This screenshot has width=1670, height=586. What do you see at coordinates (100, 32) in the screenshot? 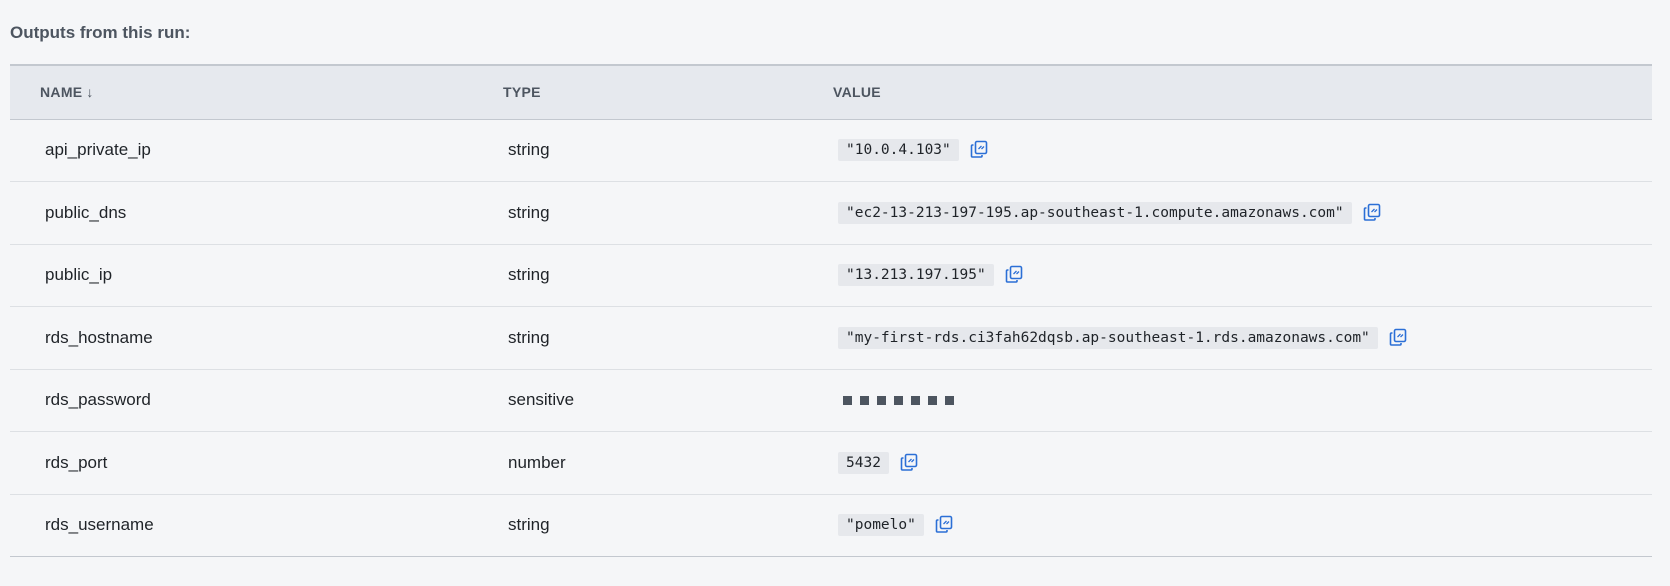
I see `section-title: Outputs from this run:` at bounding box center [100, 32].